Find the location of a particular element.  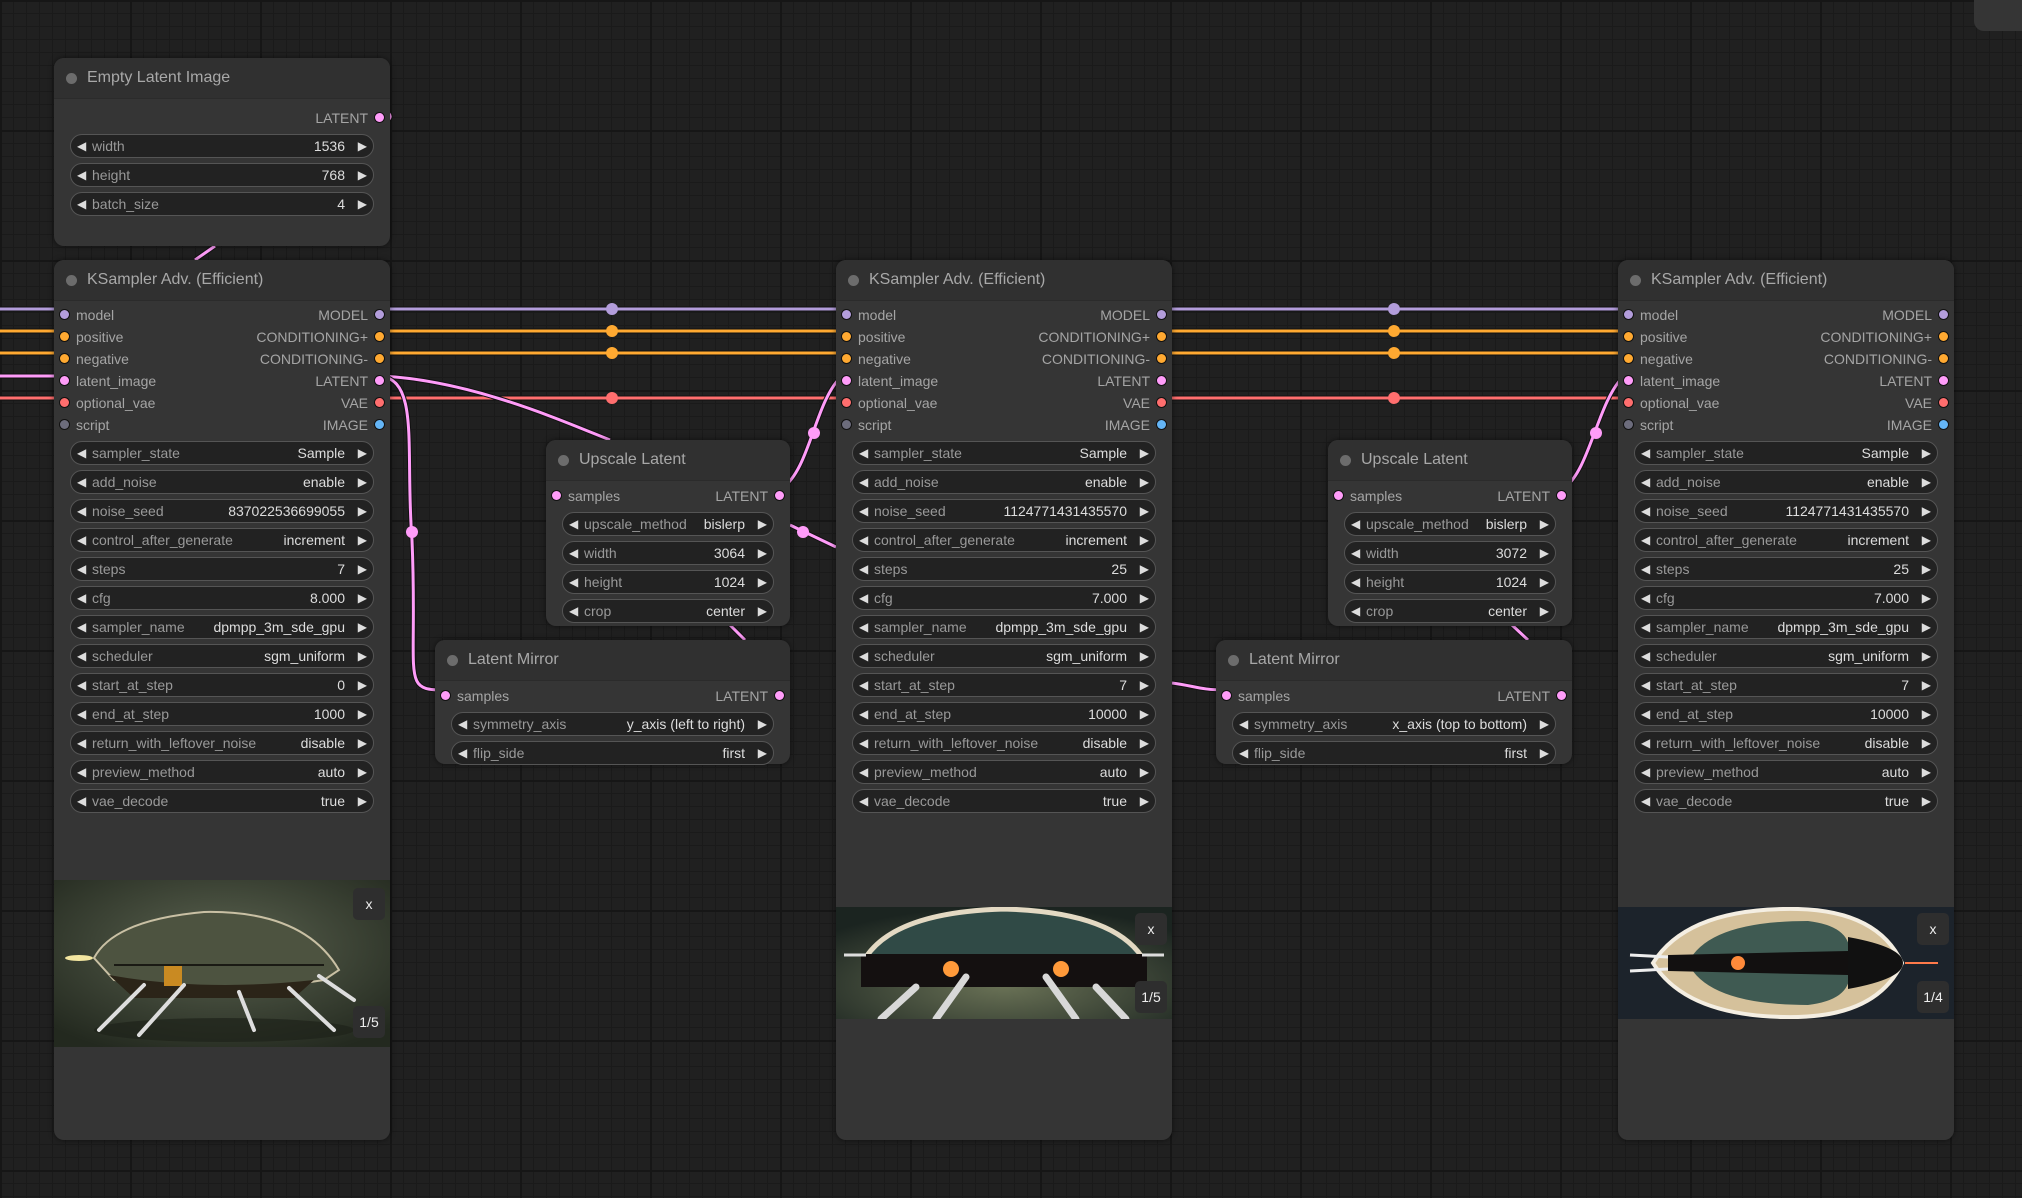

generated-image is located at coordinates (1004, 963).